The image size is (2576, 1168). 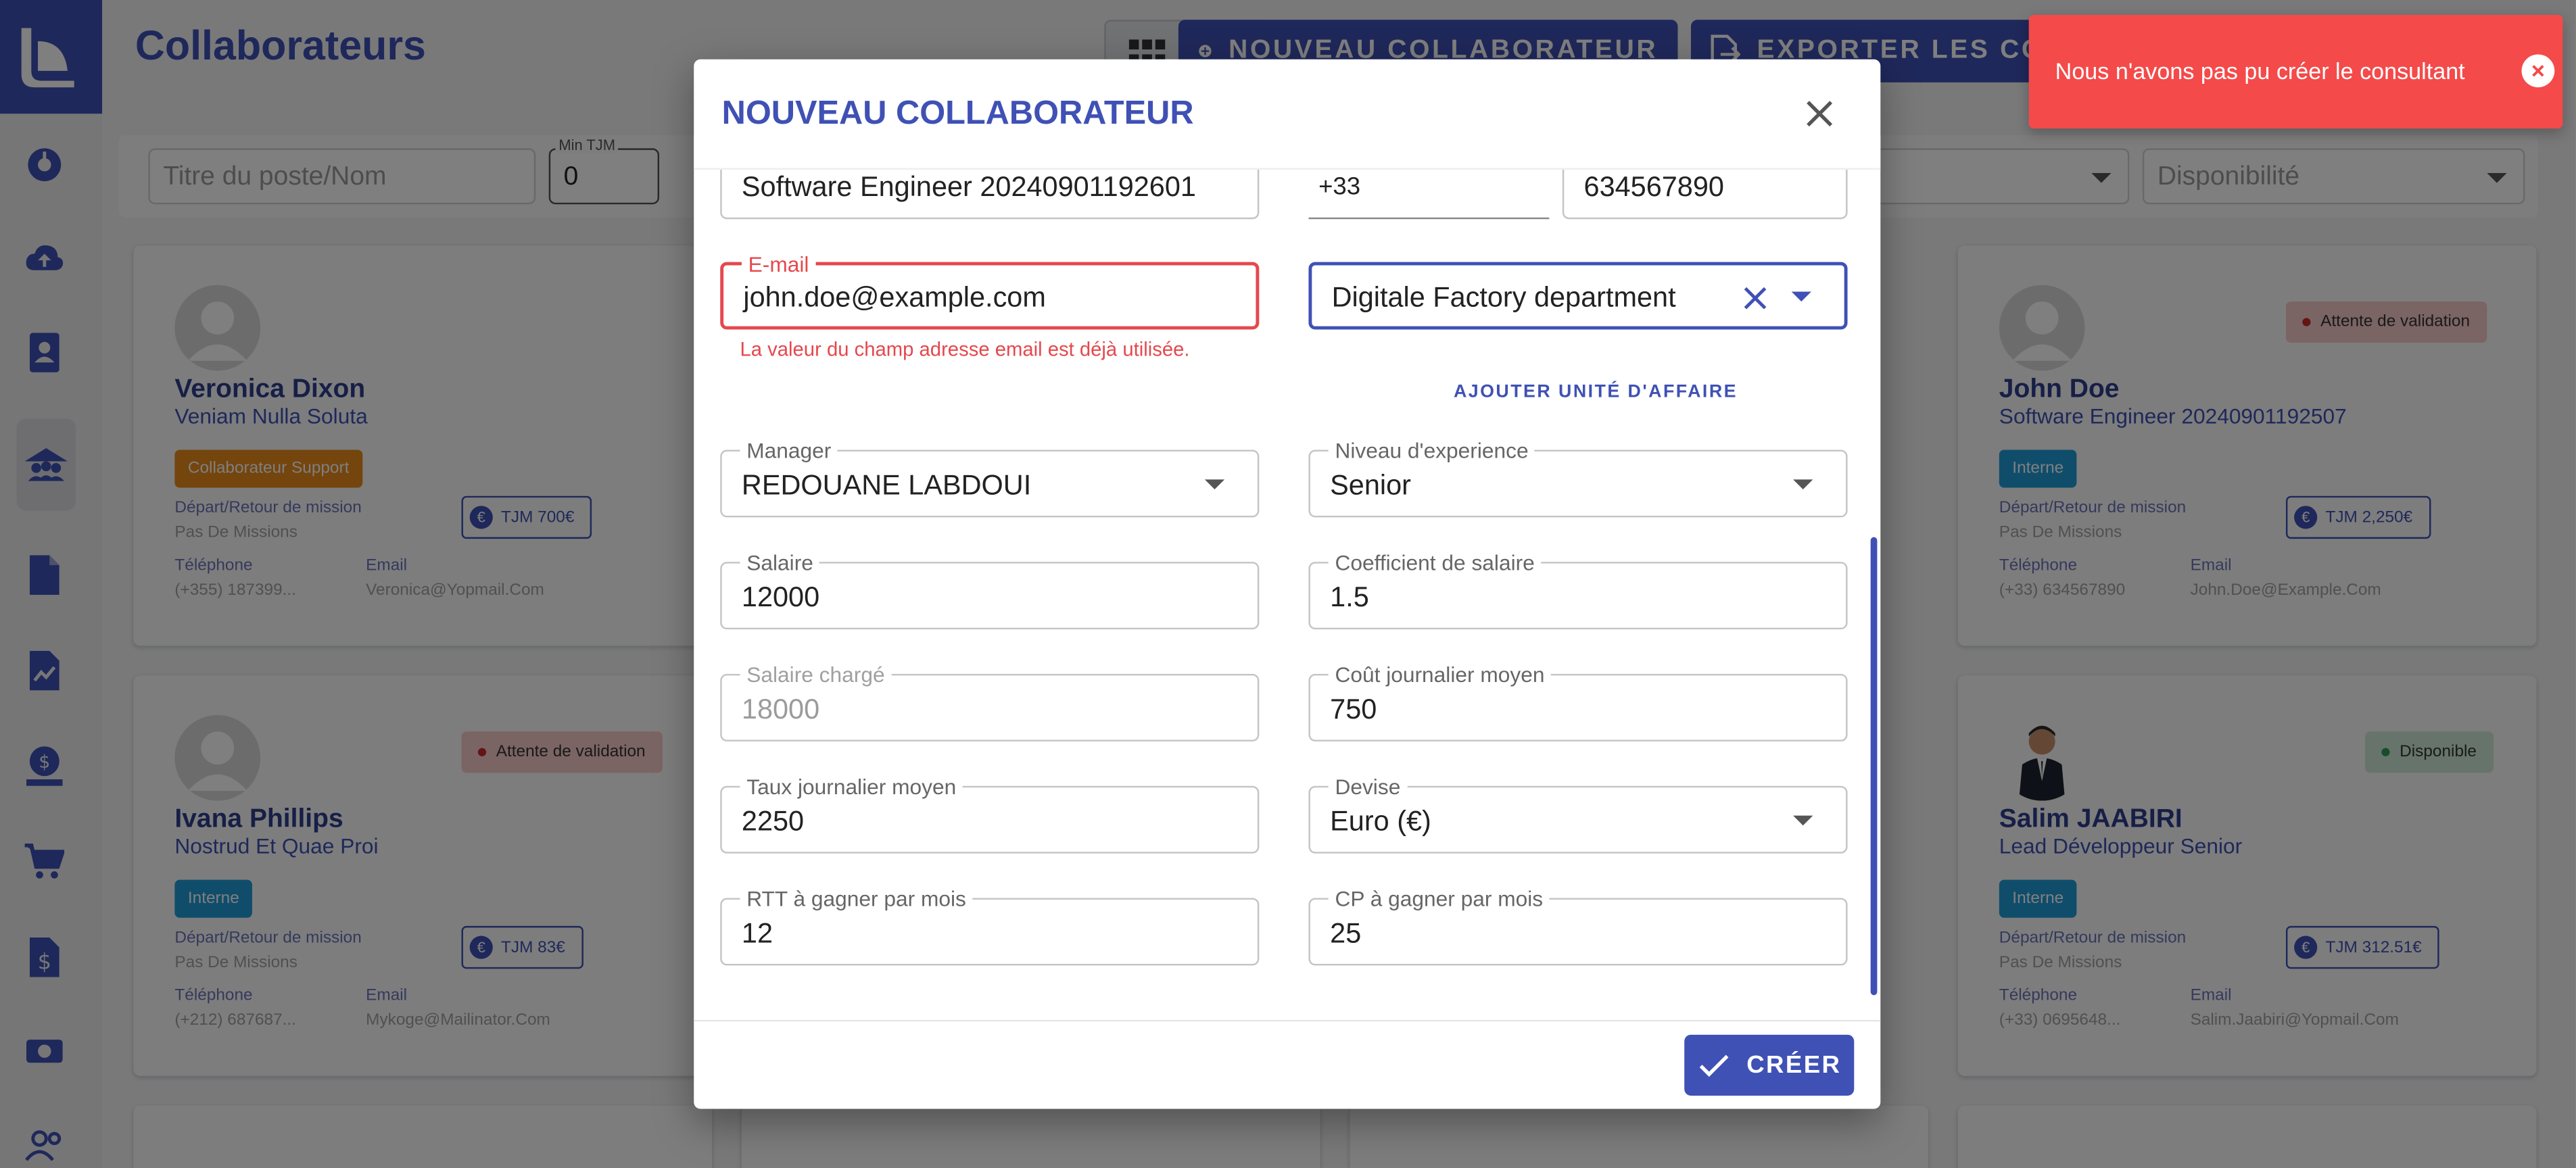 I want to click on cp-label: CP à gagner par mois, so click(x=1439, y=898).